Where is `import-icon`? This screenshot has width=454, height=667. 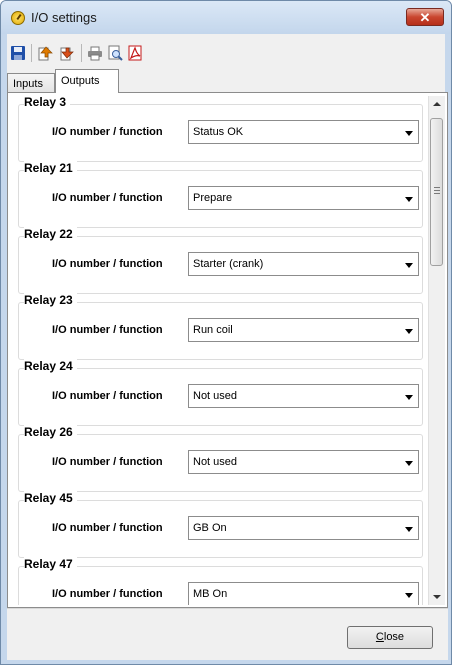 import-icon is located at coordinates (45, 53).